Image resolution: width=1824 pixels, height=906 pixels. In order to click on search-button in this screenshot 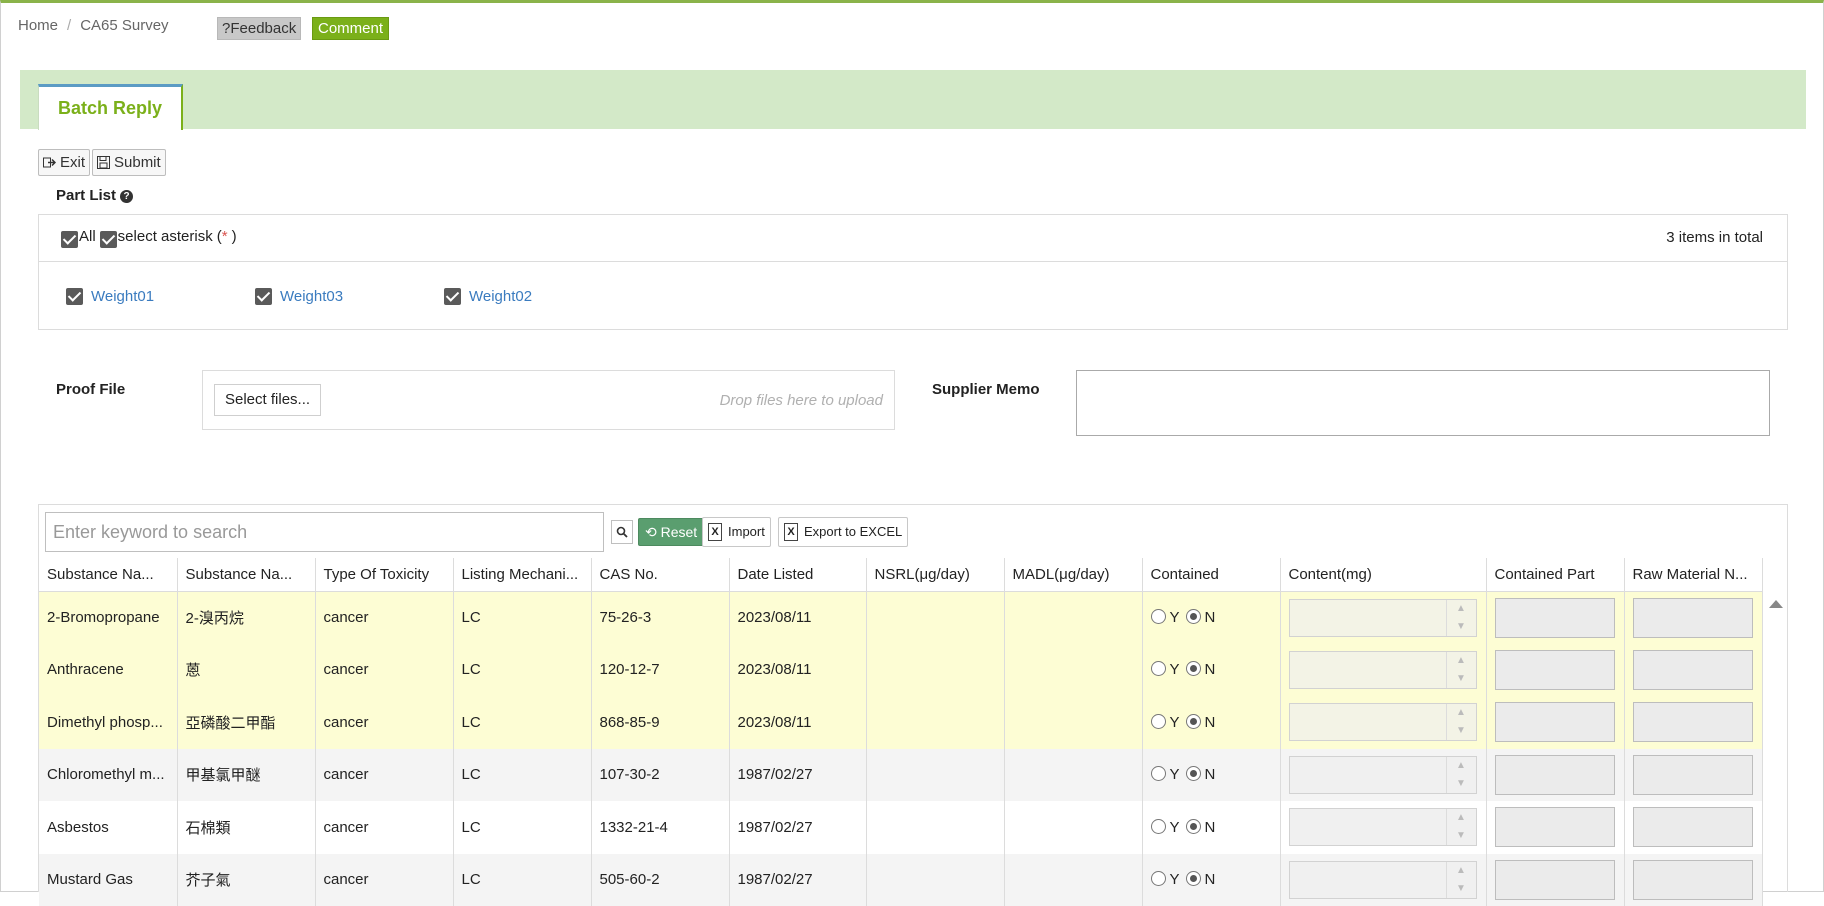, I will do `click(622, 532)`.